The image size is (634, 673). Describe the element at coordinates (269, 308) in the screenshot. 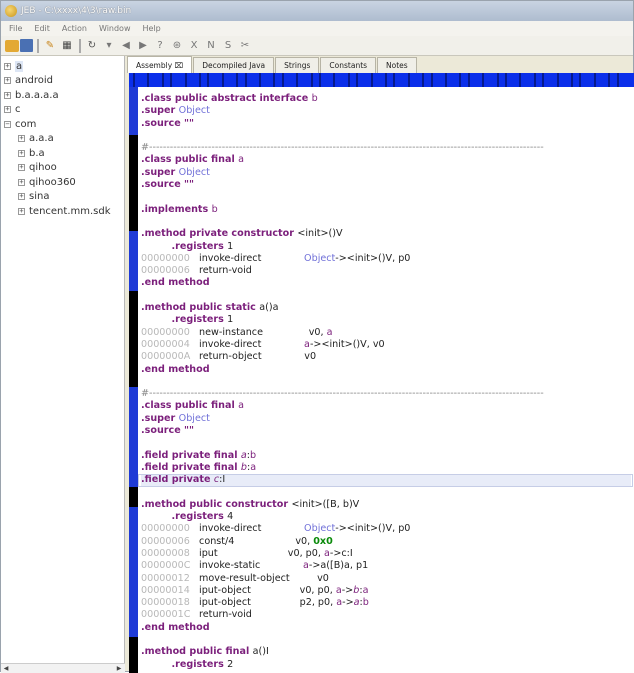

I see `code-token: a()a` at that location.